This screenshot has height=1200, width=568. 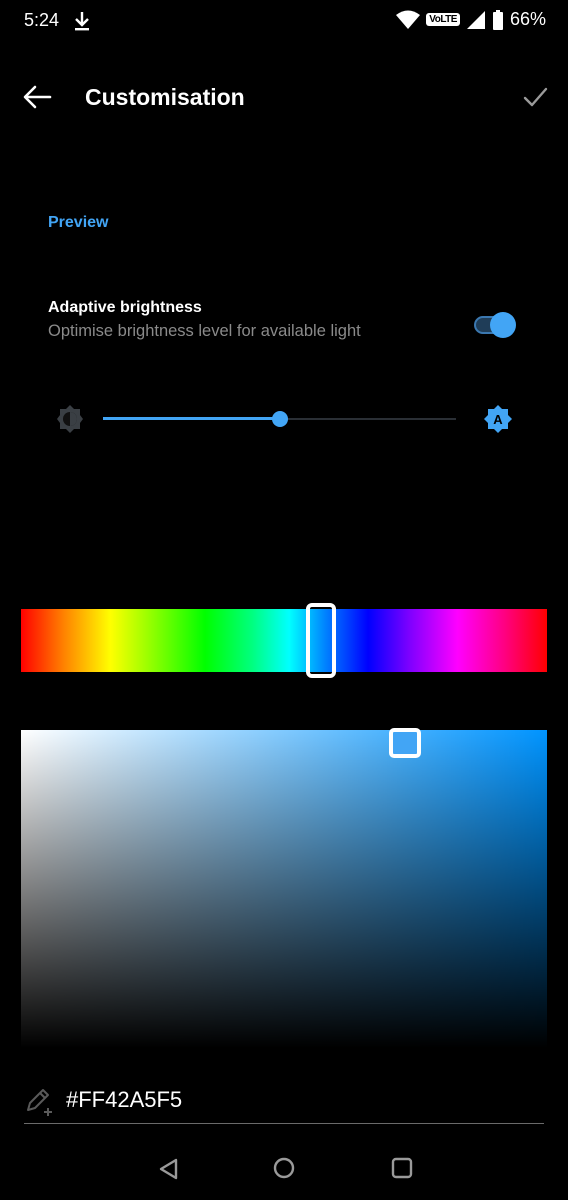 I want to click on nav-recents-icon, so click(x=402, y=1168).